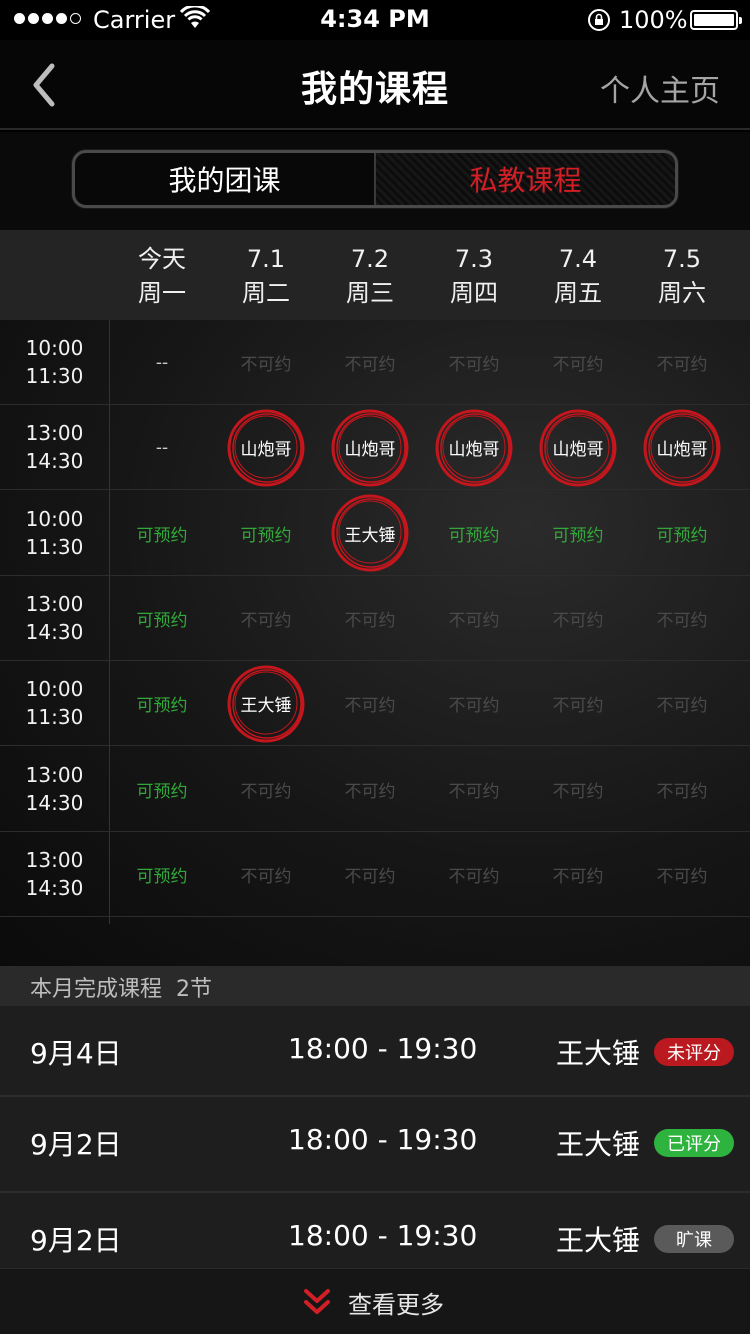 This screenshot has width=750, height=1334. What do you see at coordinates (375, 704) in the screenshot?
I see `schedule-row: 10:00 11:30 可预约 王大锤 不可约 不可约 不可约 不可约` at bounding box center [375, 704].